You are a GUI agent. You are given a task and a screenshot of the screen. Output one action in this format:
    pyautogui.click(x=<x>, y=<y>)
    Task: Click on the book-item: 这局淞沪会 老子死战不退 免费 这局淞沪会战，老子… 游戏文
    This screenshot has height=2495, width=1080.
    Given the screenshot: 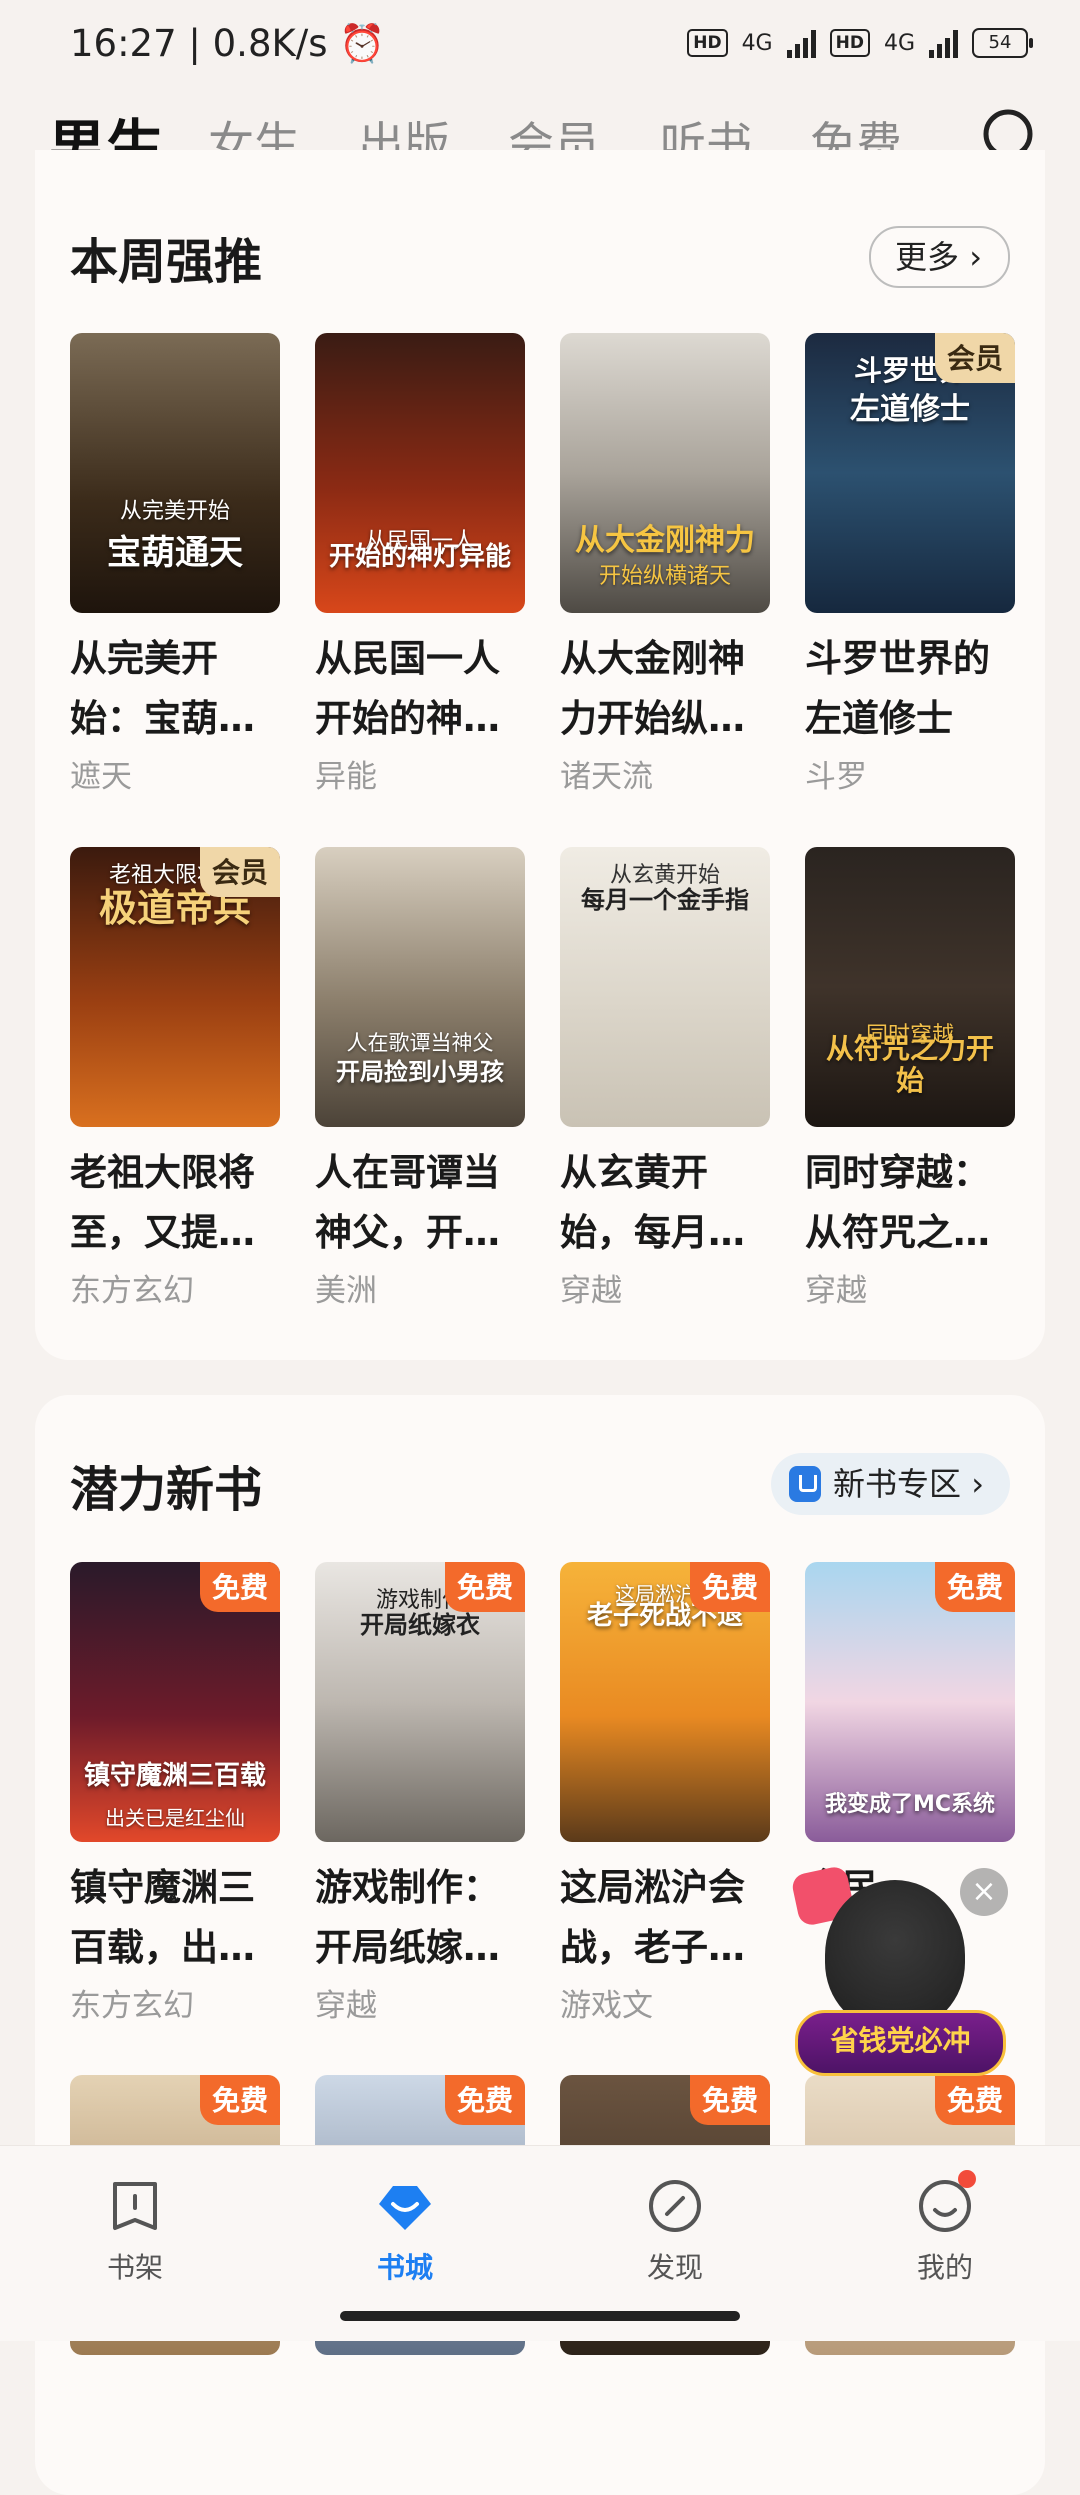 What is the action you would take?
    pyautogui.click(x=665, y=1793)
    